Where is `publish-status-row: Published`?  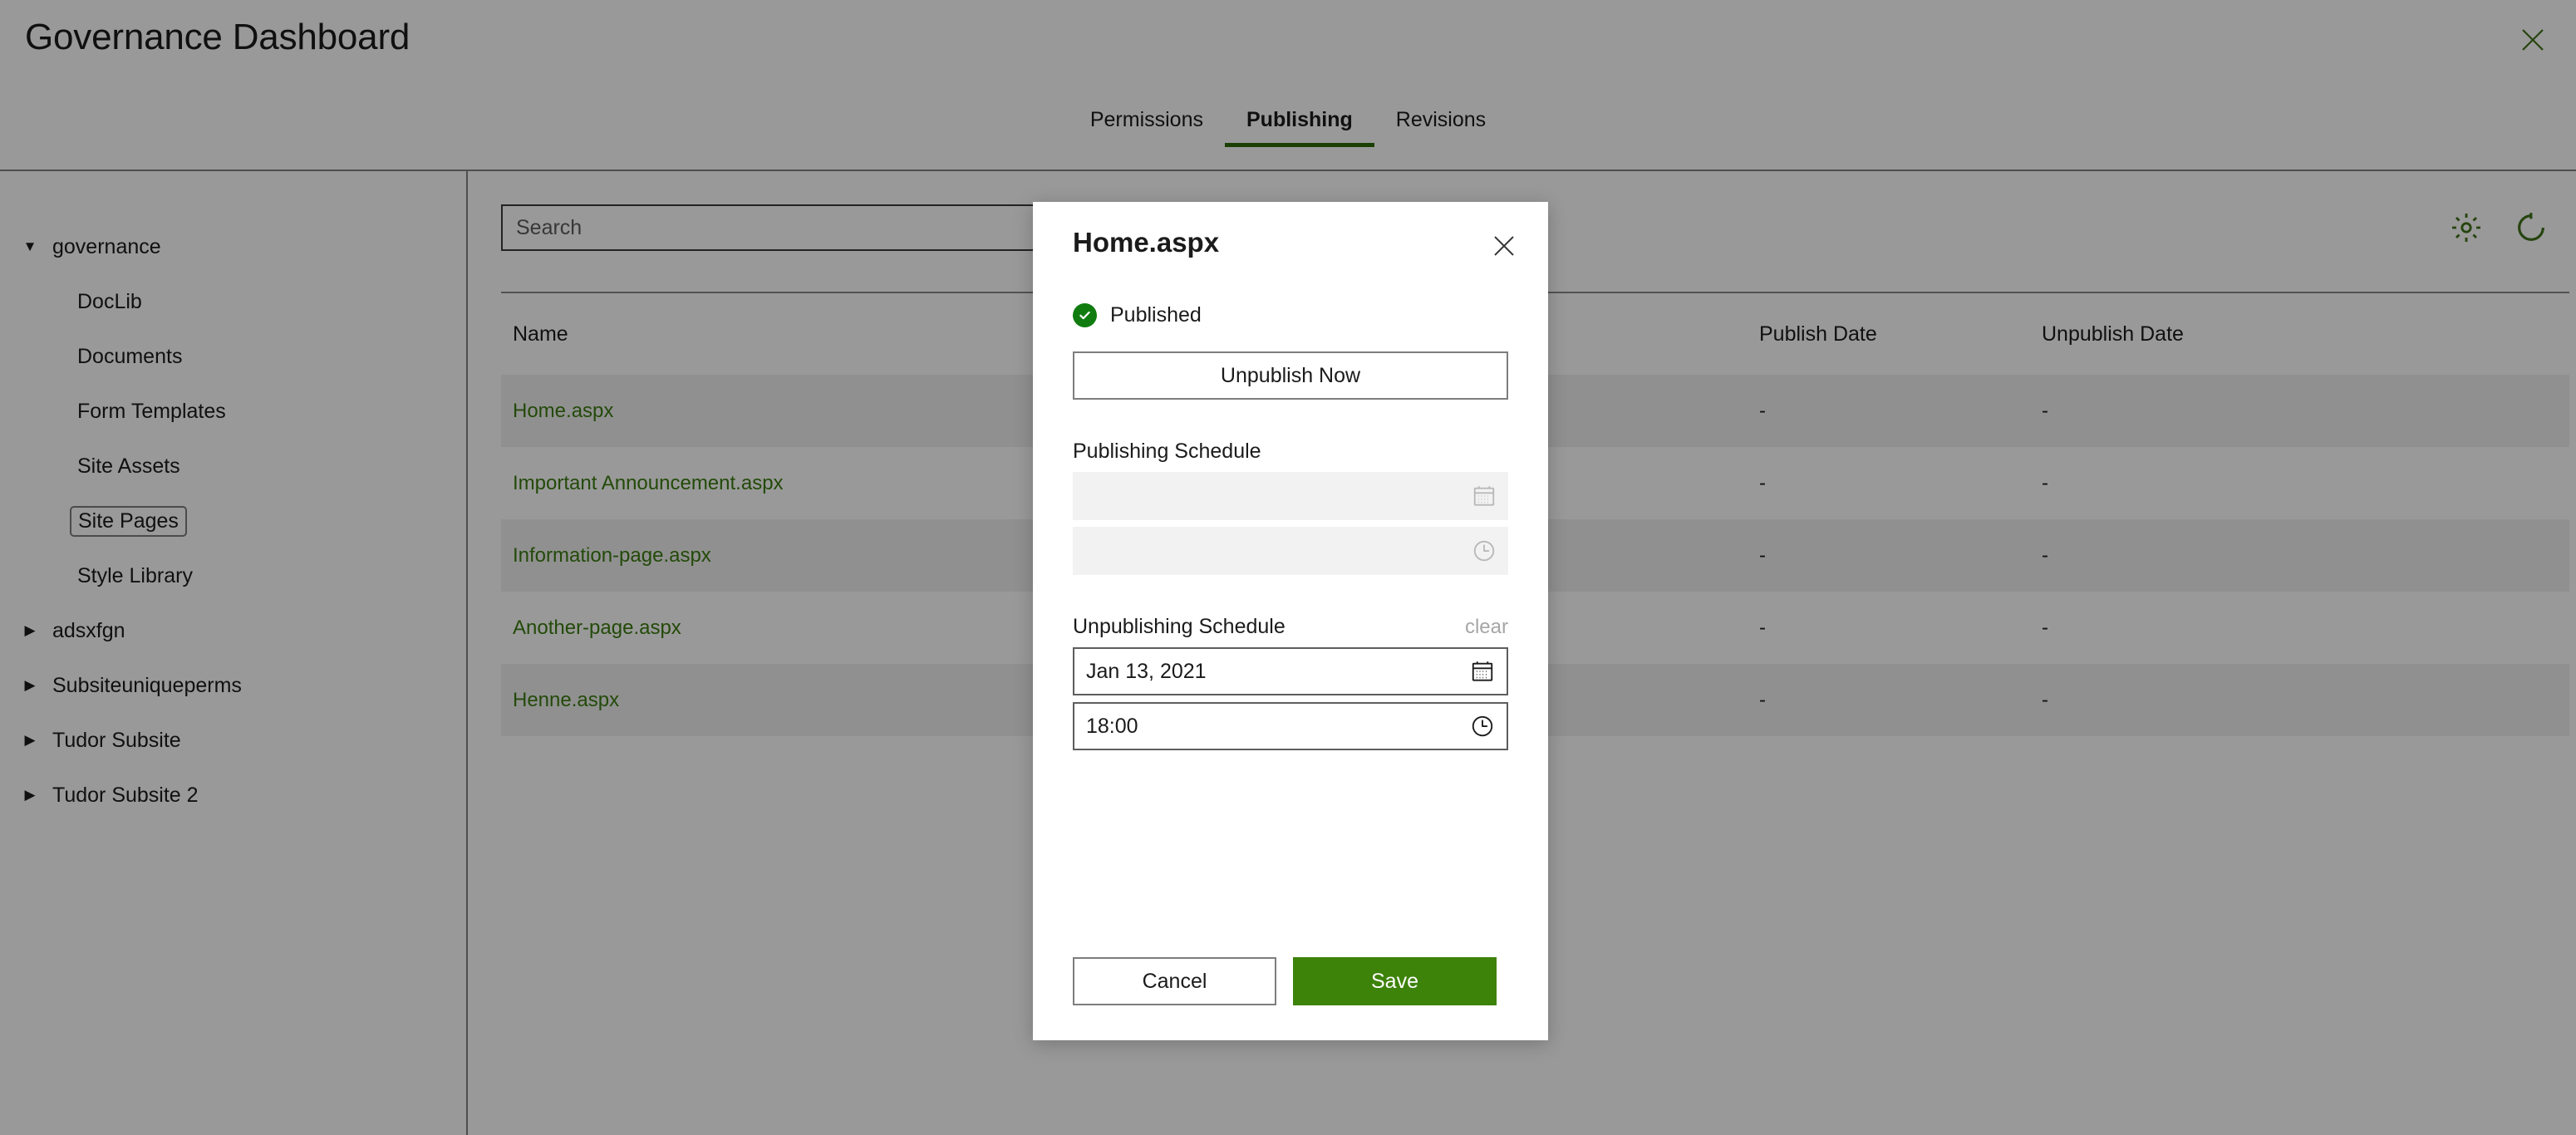 publish-status-row: Published is located at coordinates (1290, 315).